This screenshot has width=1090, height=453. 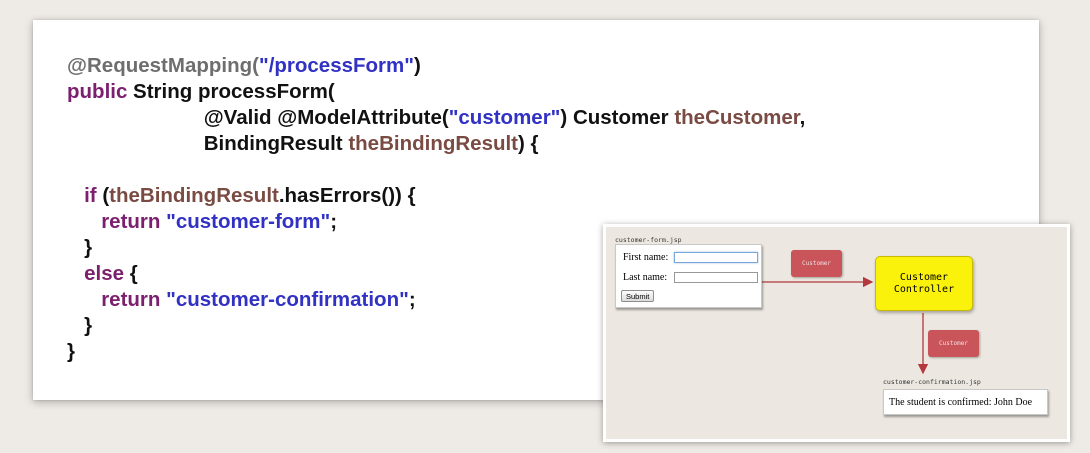 I want to click on code-line: else {, so click(x=102, y=273).